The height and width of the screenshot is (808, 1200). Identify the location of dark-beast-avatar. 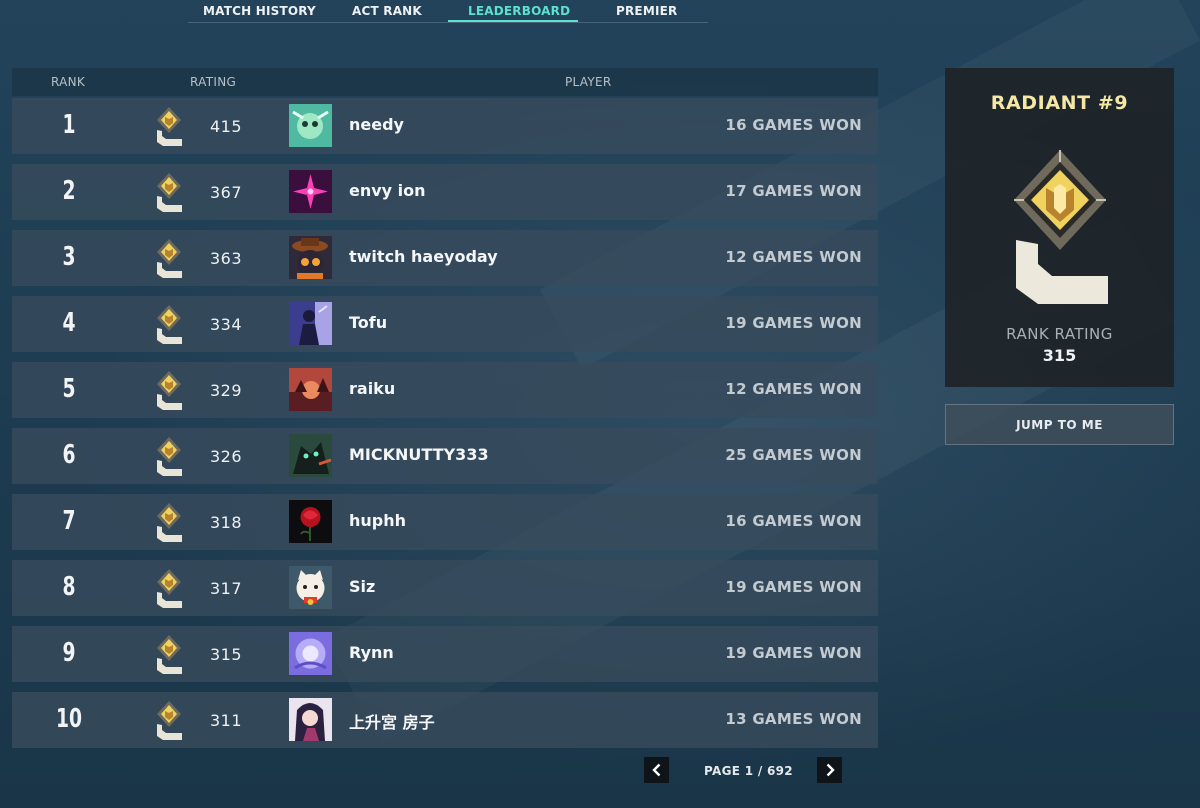
(310, 455).